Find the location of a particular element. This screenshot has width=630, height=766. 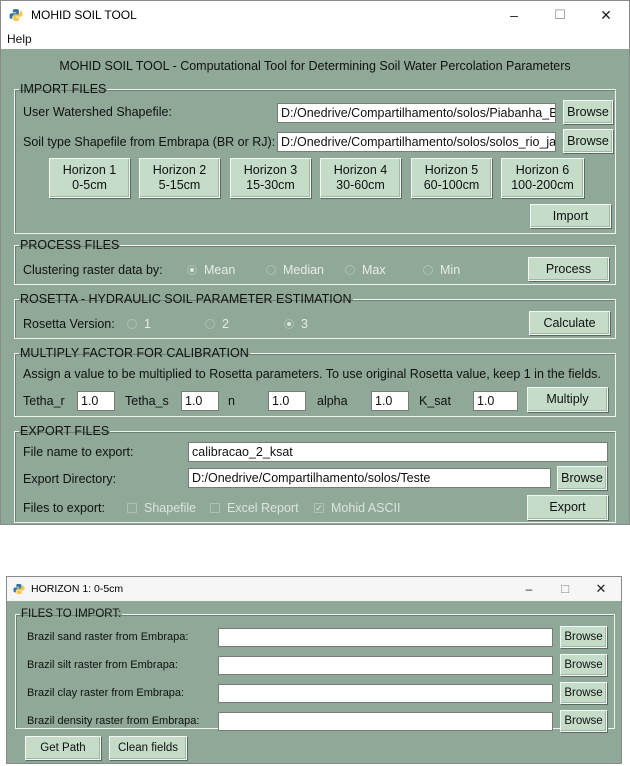

process-button: Process is located at coordinates (568, 269).